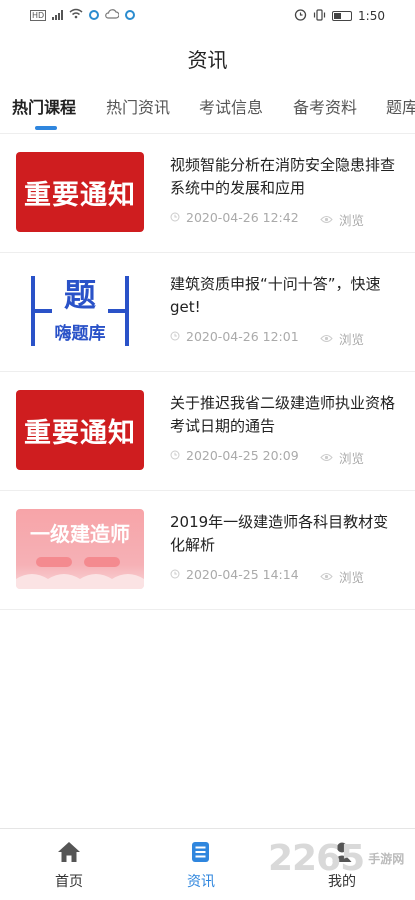 The height and width of the screenshot is (900, 415). I want to click on article-datetime: 2020-04-26 12:42, so click(242, 217).